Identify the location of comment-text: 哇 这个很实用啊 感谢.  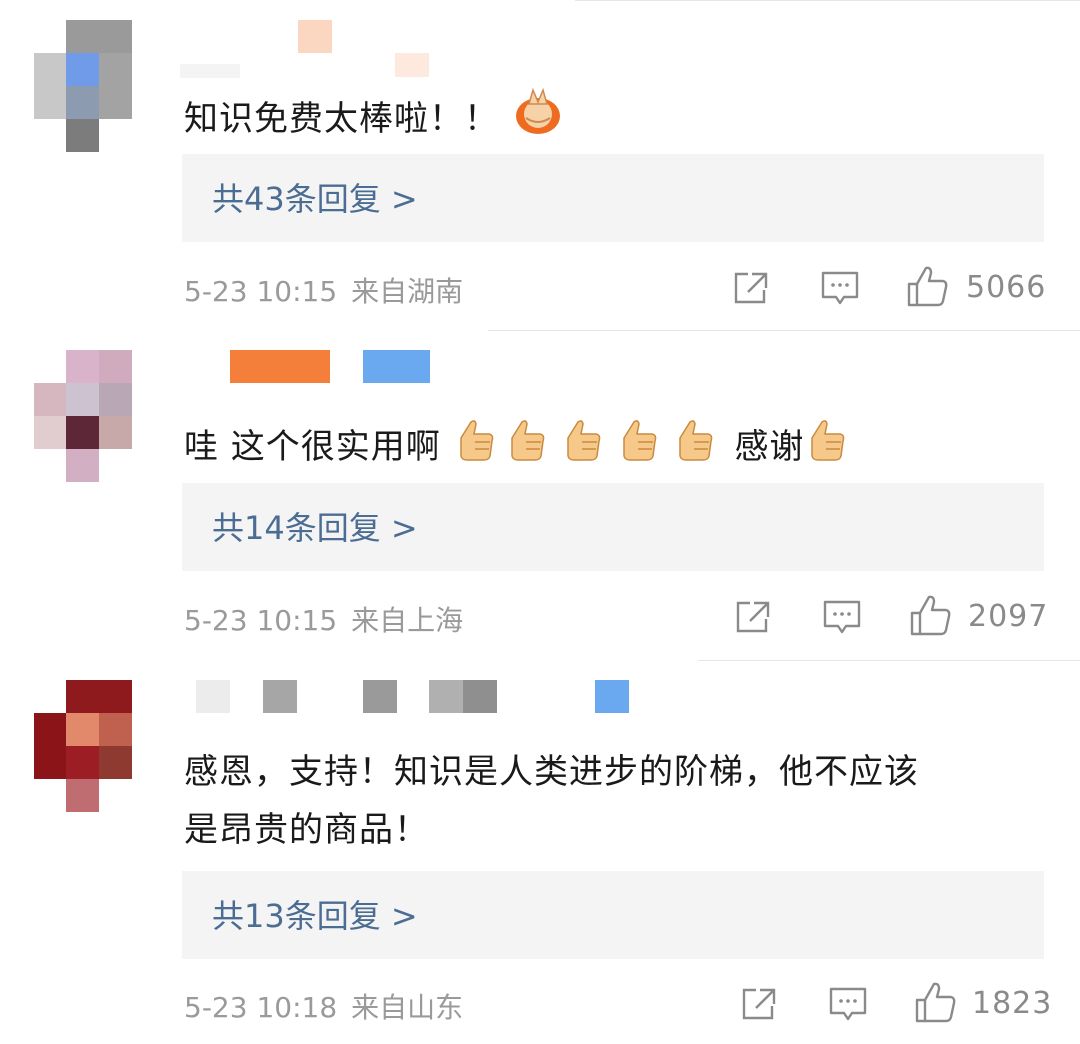
(517, 447).